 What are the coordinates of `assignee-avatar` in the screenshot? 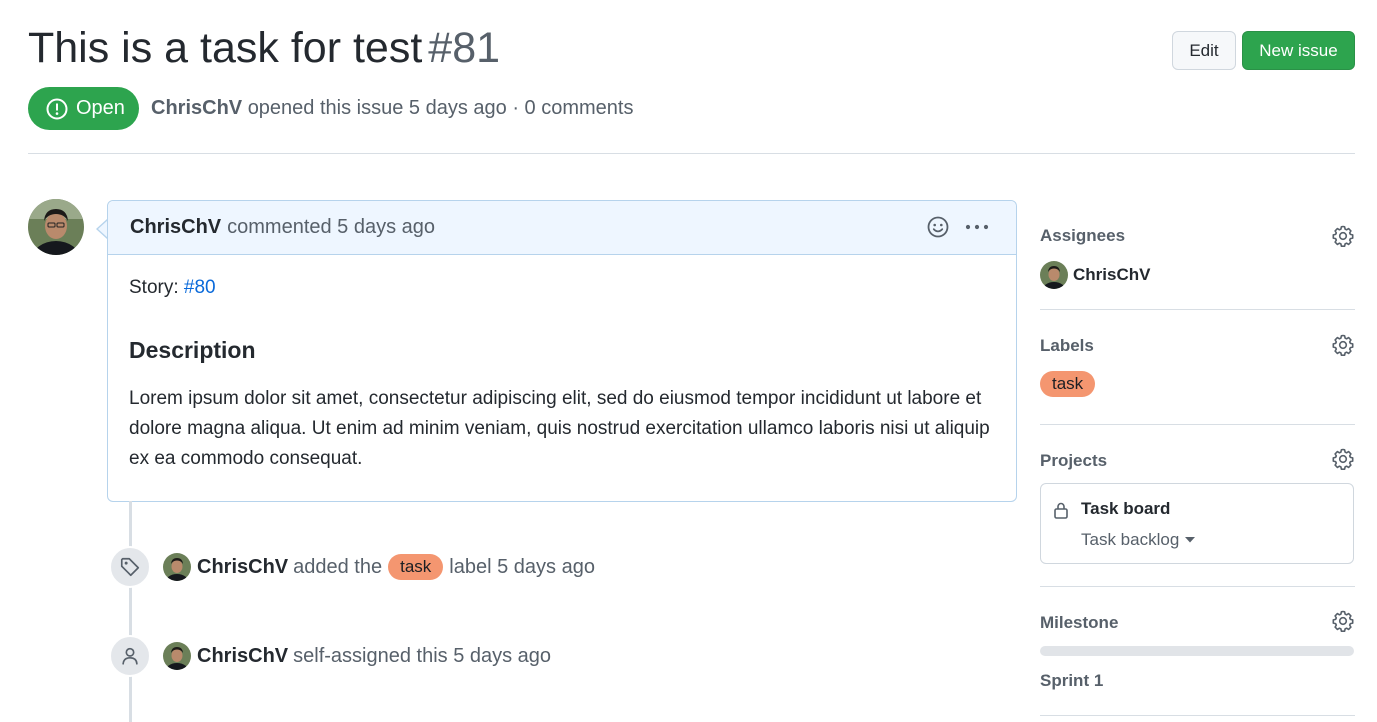 It's located at (1054, 275).